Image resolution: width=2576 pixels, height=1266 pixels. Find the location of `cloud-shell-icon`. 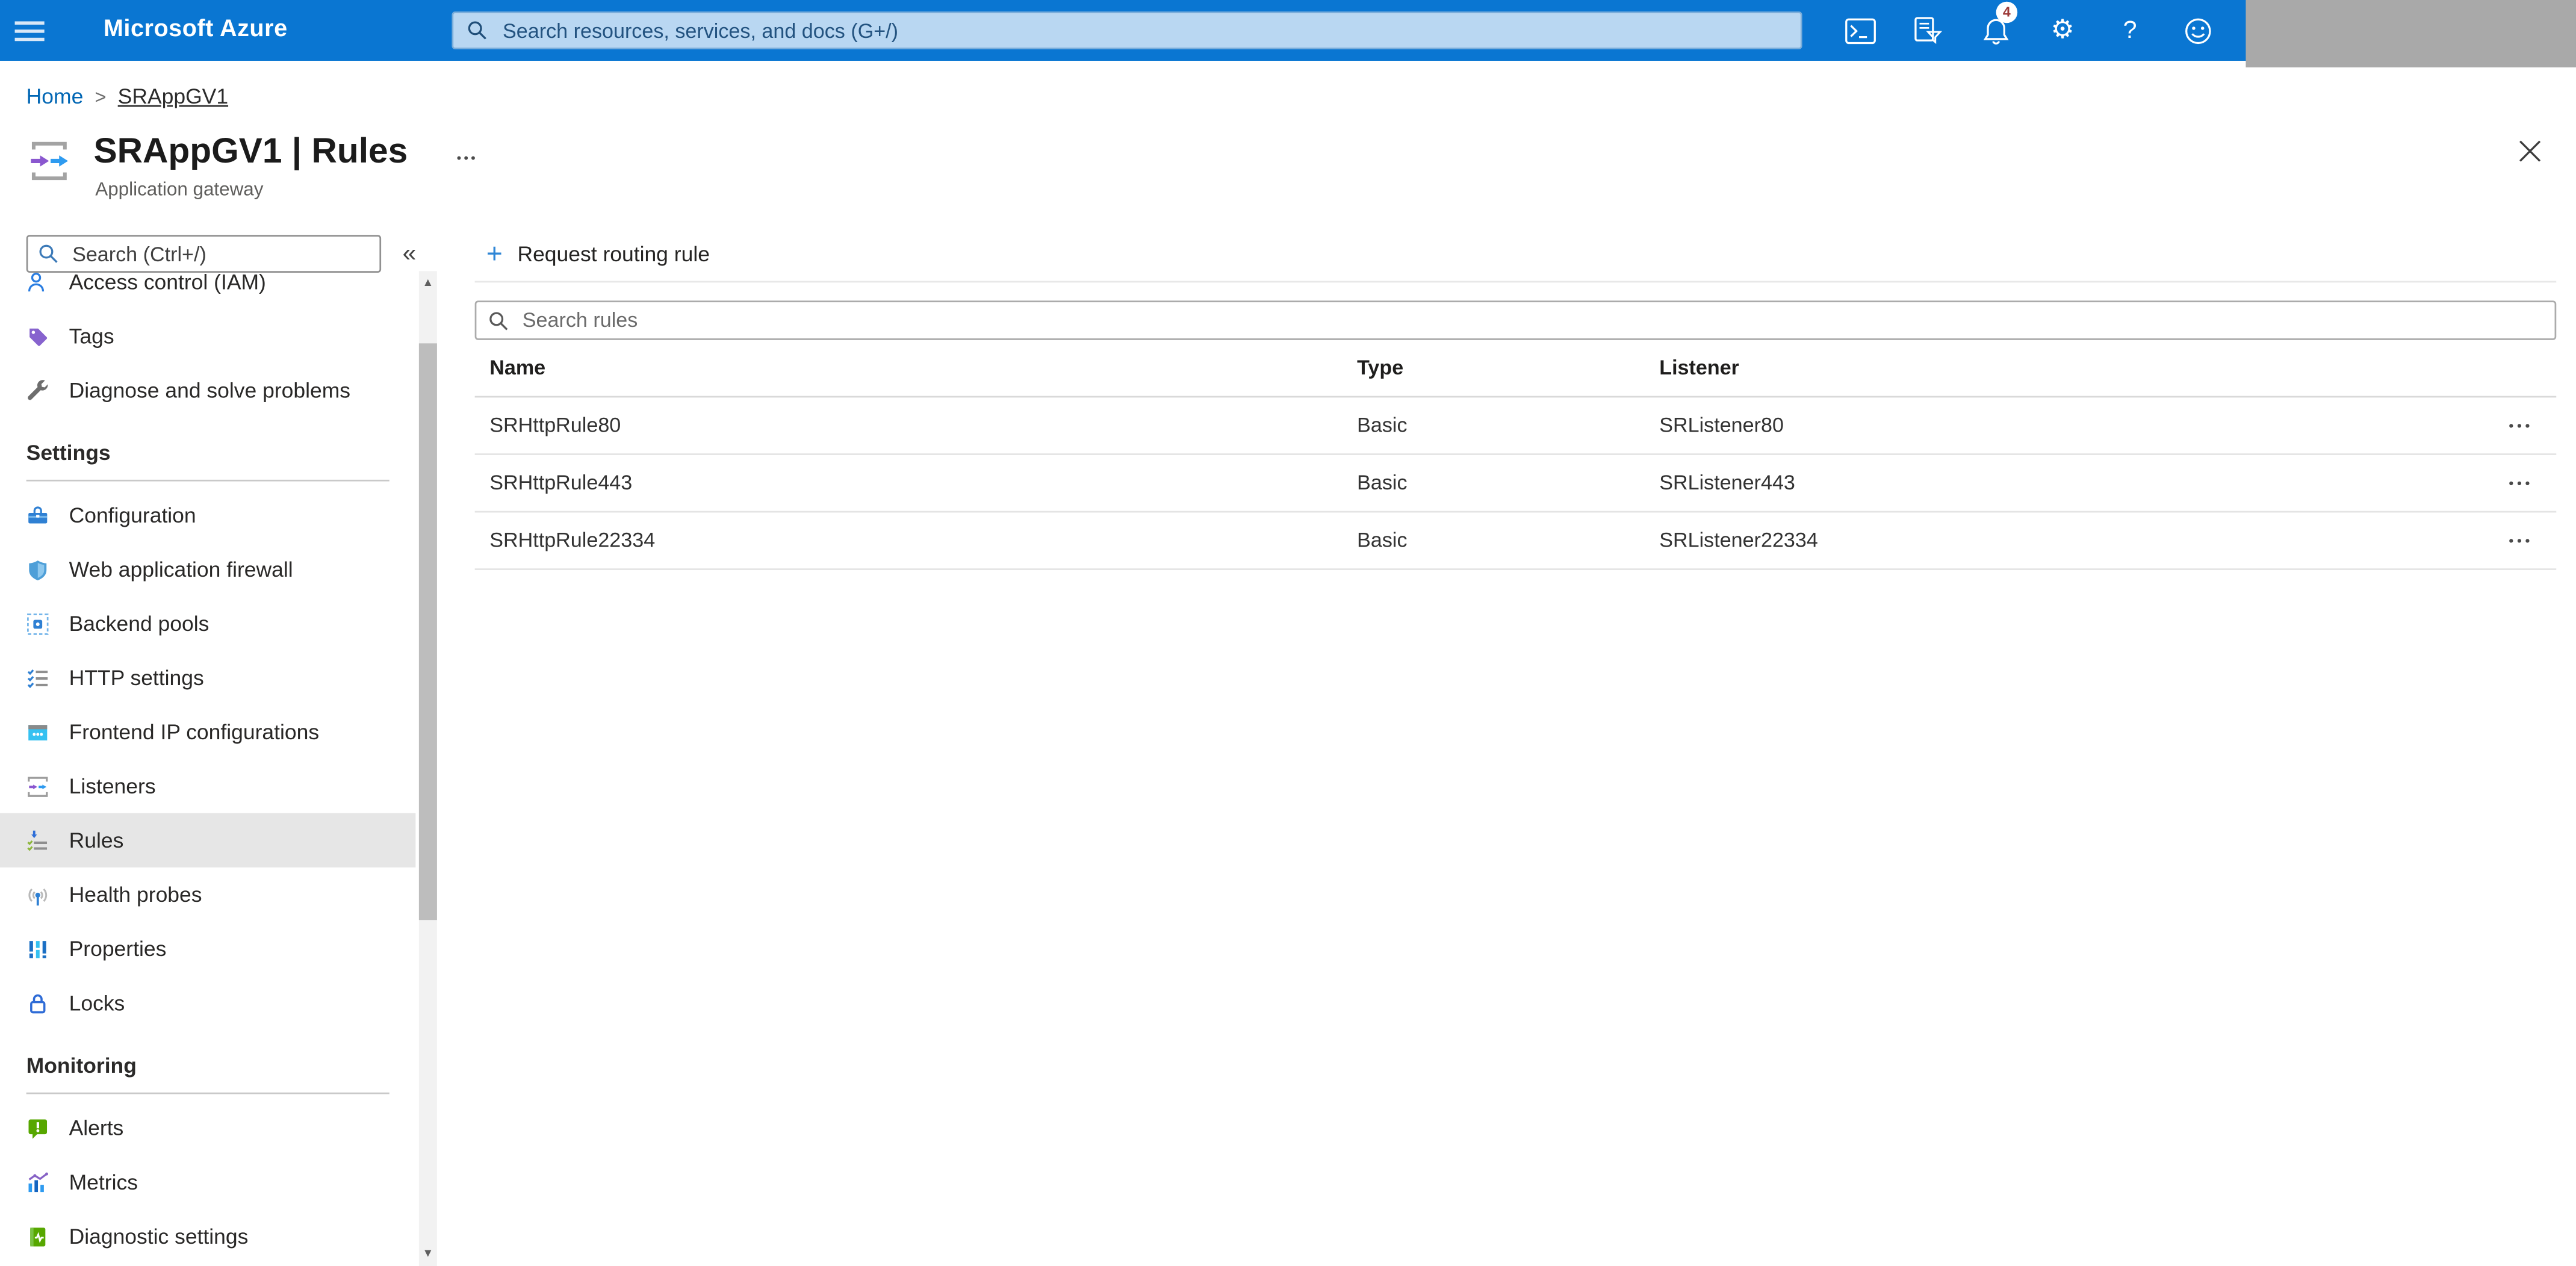

cloud-shell-icon is located at coordinates (1861, 30).